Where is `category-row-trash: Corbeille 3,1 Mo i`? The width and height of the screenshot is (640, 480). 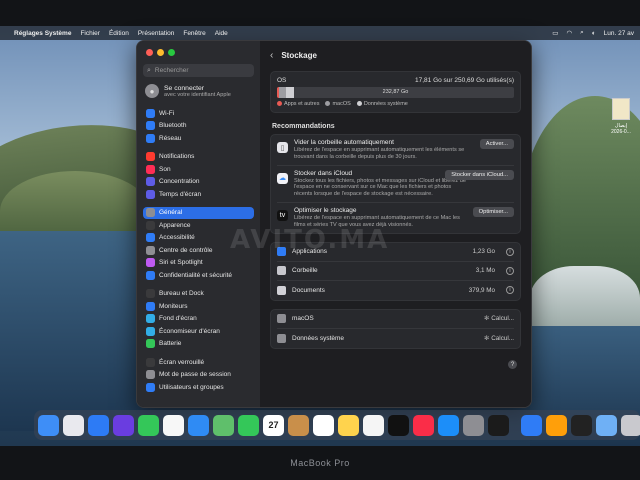 category-row-trash: Corbeille 3,1 Mo i is located at coordinates (395, 271).